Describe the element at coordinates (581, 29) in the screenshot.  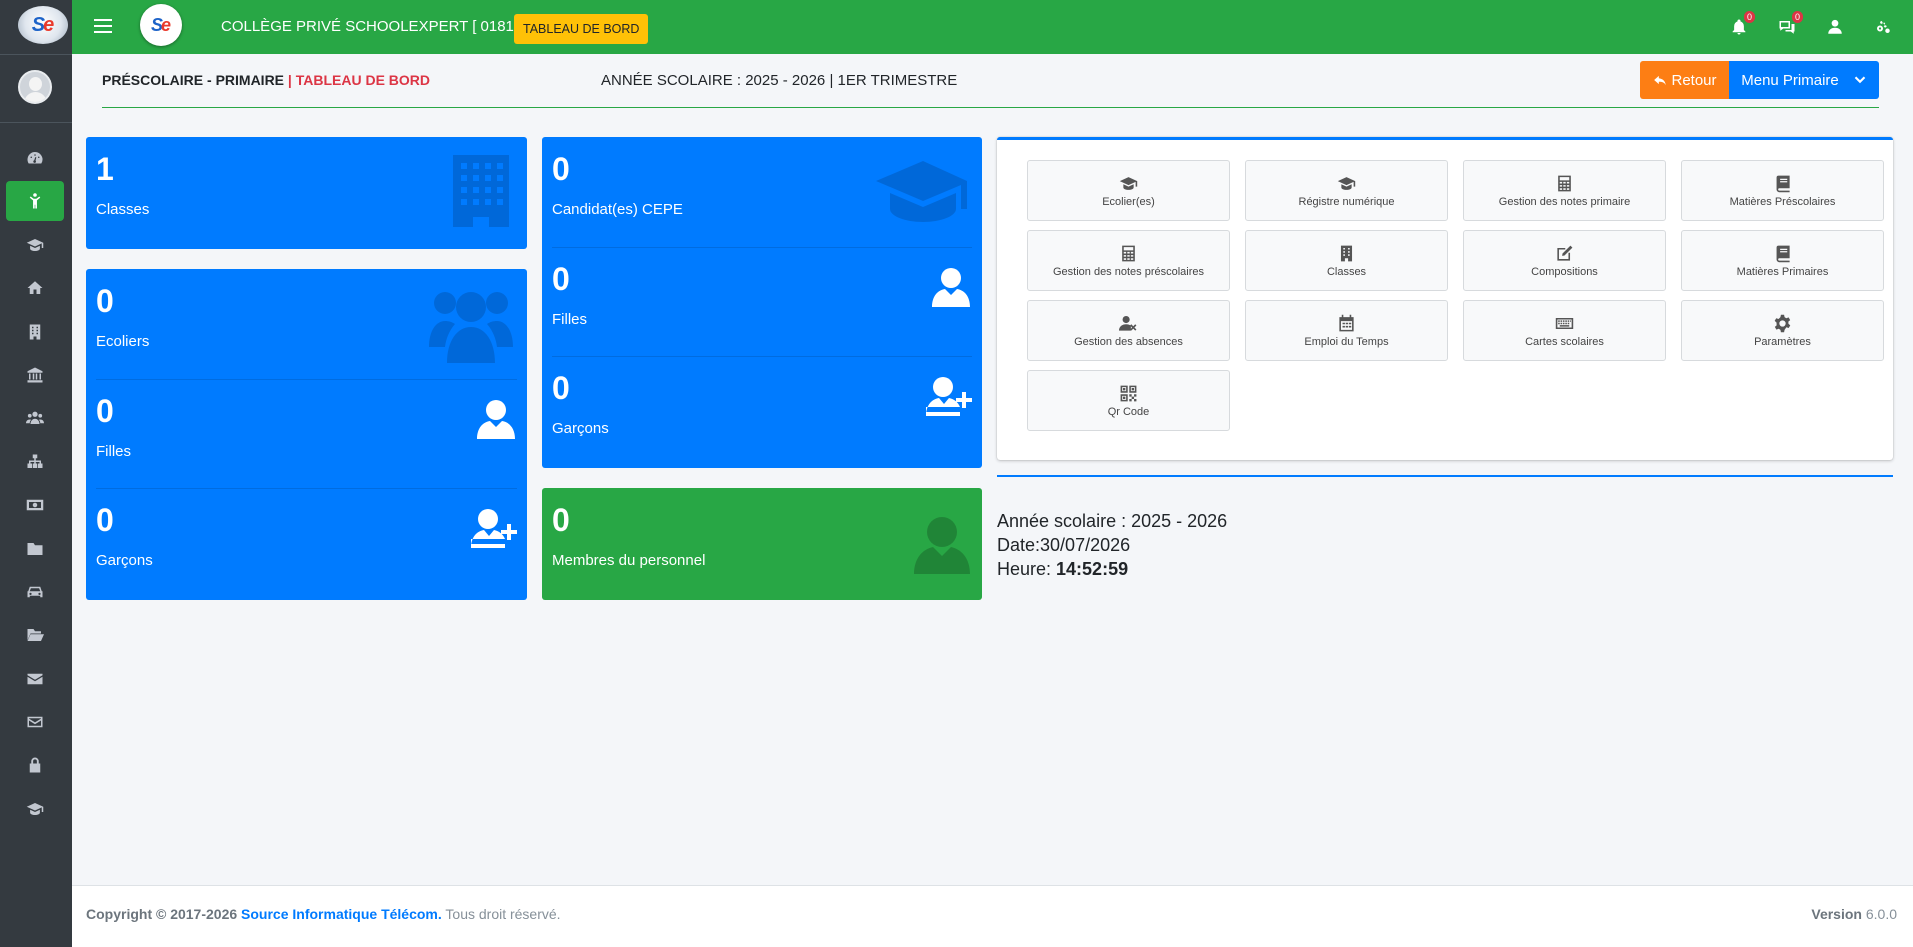
I see `dashboard-badge: TABLEAU DE BORD` at that location.